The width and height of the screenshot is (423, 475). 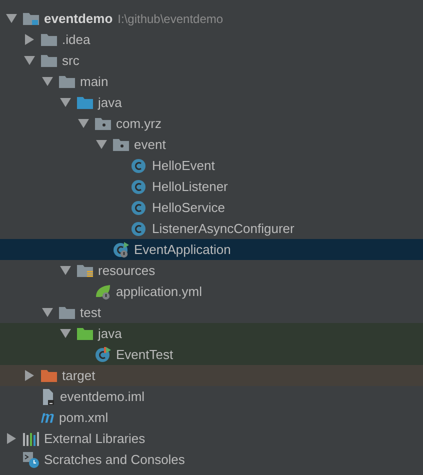 What do you see at coordinates (71, 61) in the screenshot?
I see `tree-label: src` at bounding box center [71, 61].